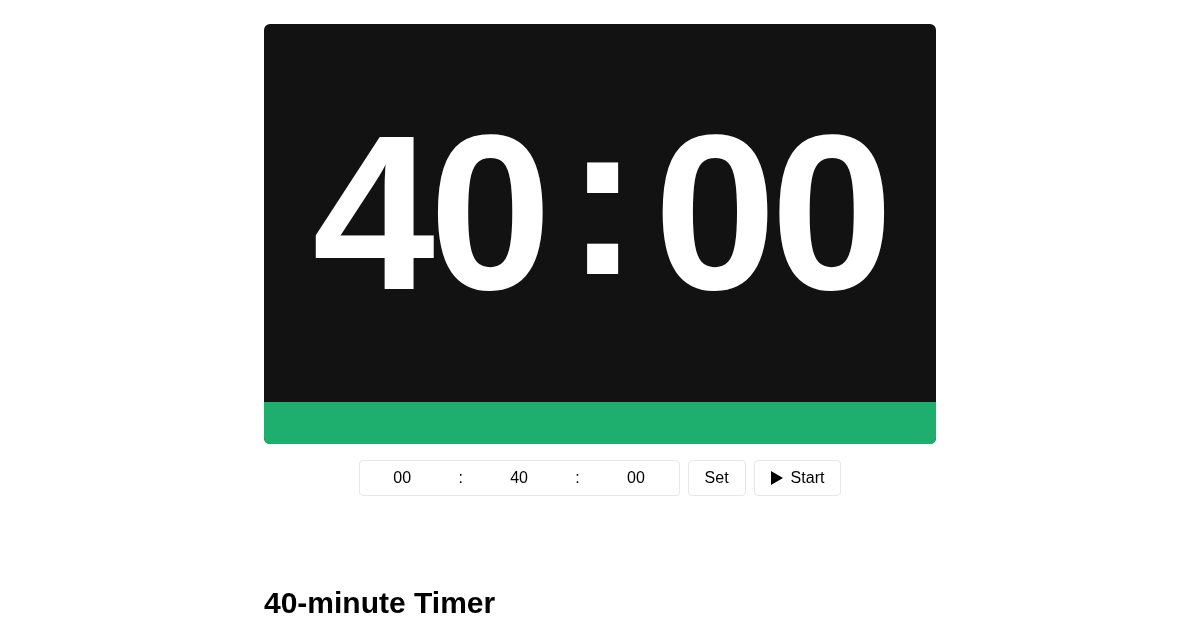 The height and width of the screenshot is (627, 1200). What do you see at coordinates (429, 213) in the screenshot?
I see `minutes-digits: 40` at bounding box center [429, 213].